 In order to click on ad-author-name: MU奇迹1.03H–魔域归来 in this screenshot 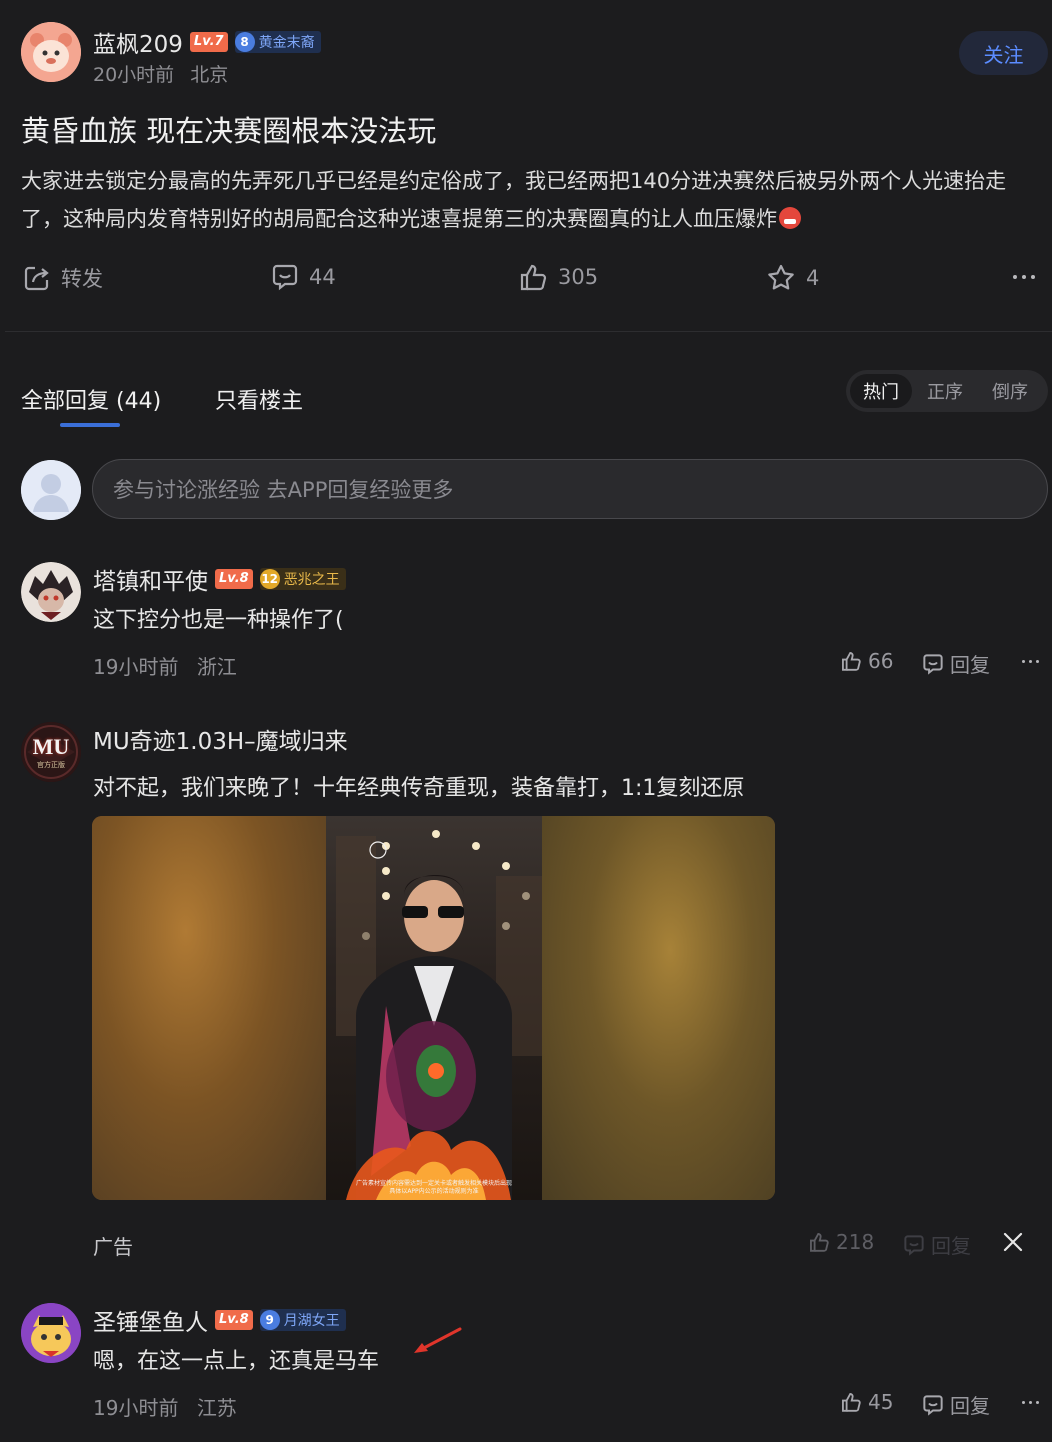, I will do `click(220, 739)`.